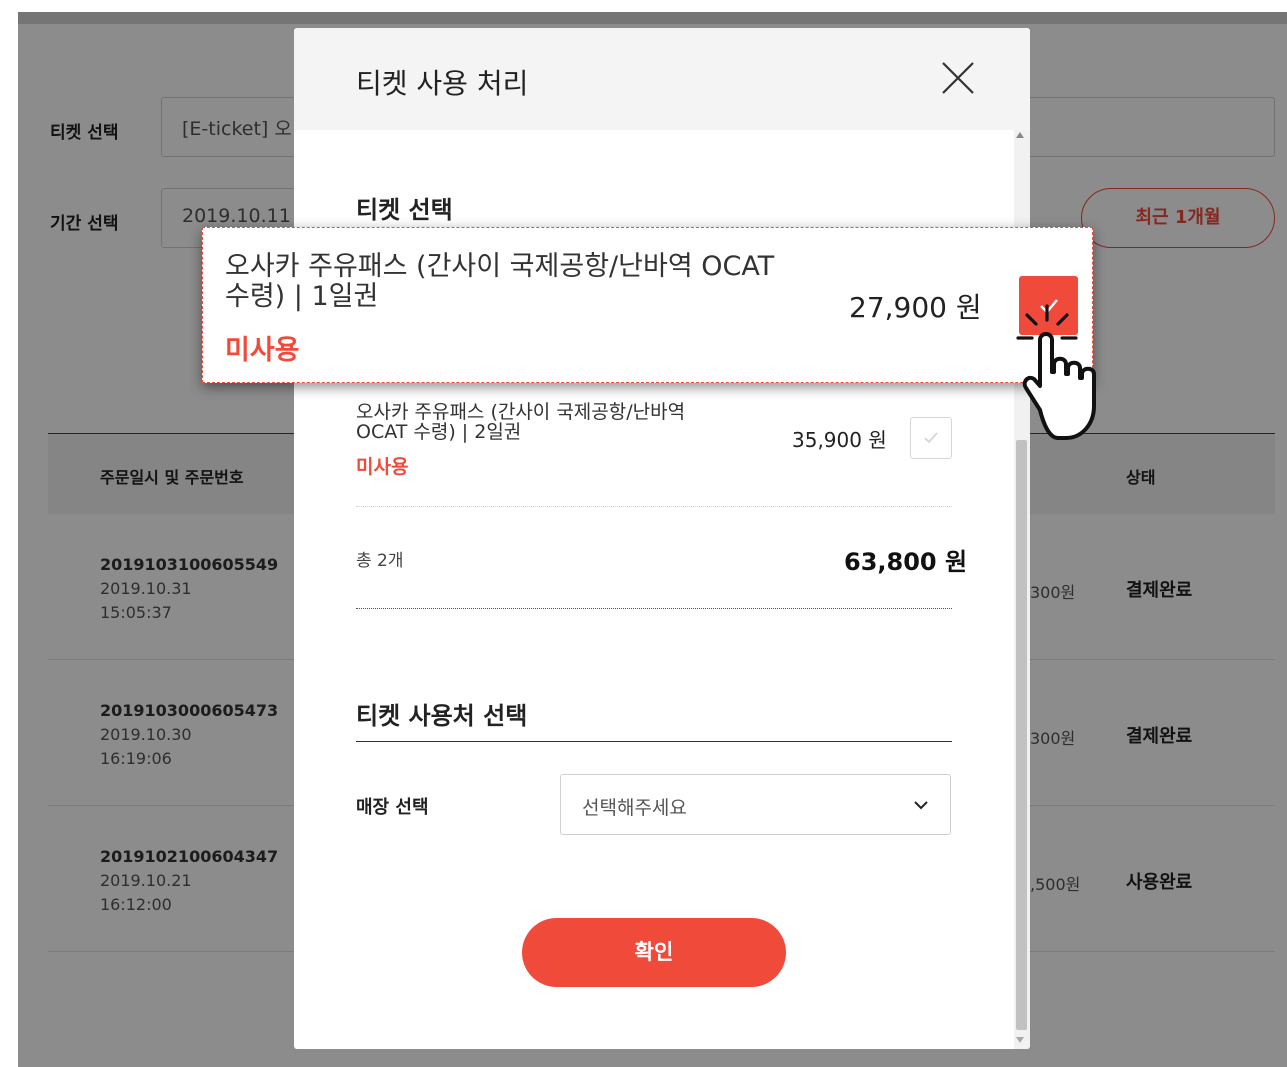  What do you see at coordinates (1020, 135) in the screenshot?
I see `scroll-up-arrow-icon` at bounding box center [1020, 135].